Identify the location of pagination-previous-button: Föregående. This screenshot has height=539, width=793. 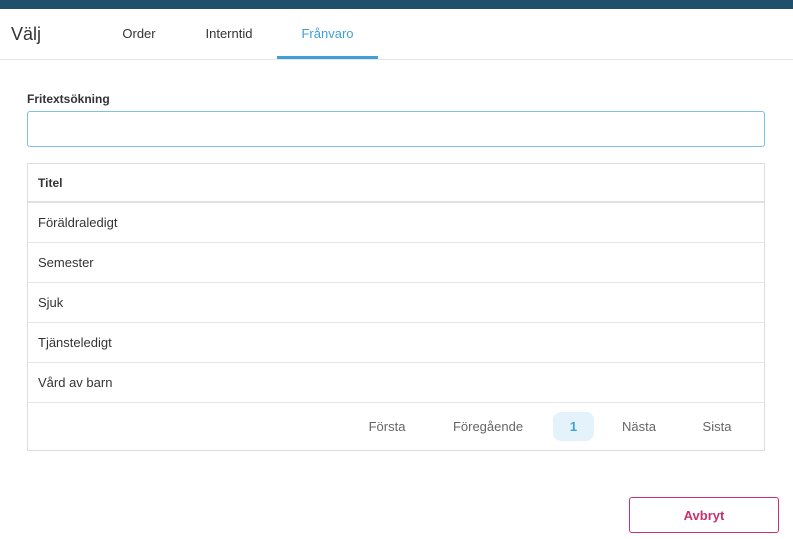
(488, 426).